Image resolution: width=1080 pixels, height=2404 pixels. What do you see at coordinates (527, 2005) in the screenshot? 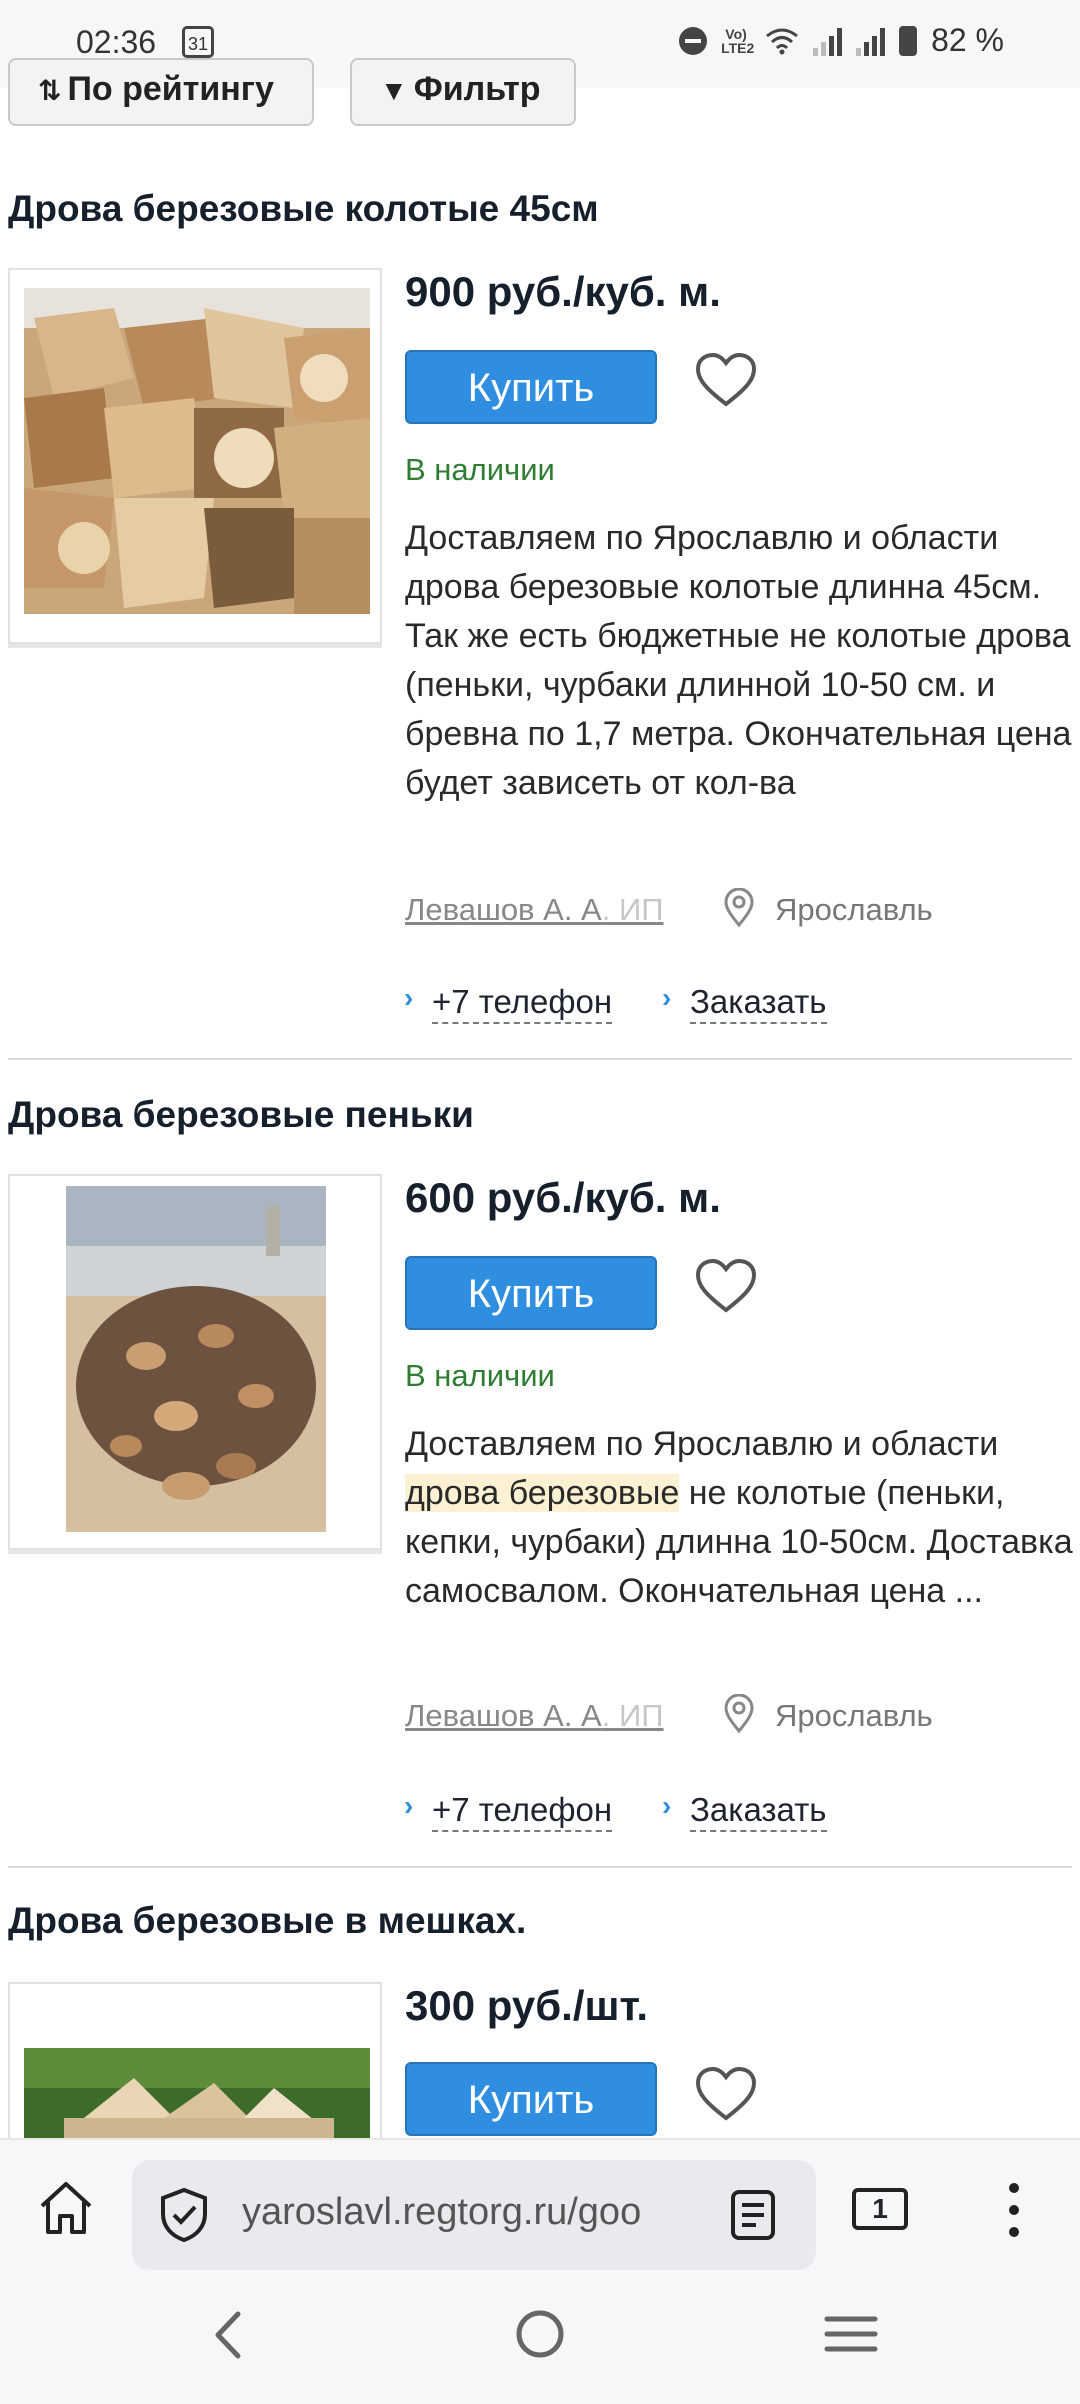
I see `product-price: 300 руб./шт.` at bounding box center [527, 2005].